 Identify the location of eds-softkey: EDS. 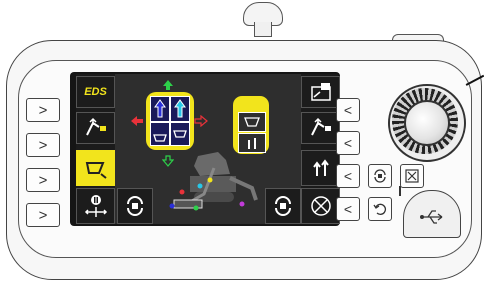
(95, 92).